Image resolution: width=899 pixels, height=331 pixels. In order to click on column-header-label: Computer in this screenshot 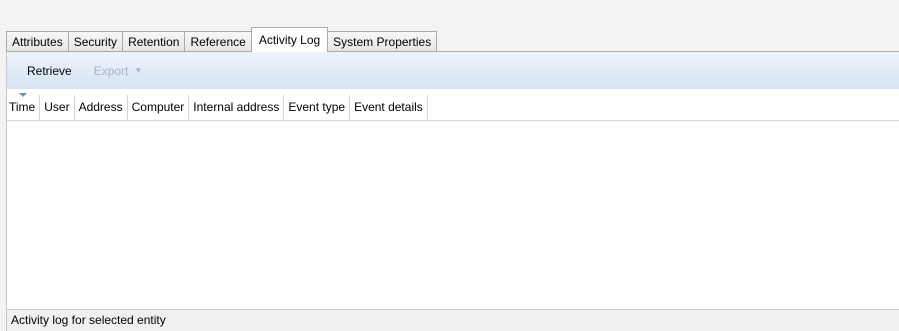, I will do `click(158, 107)`.